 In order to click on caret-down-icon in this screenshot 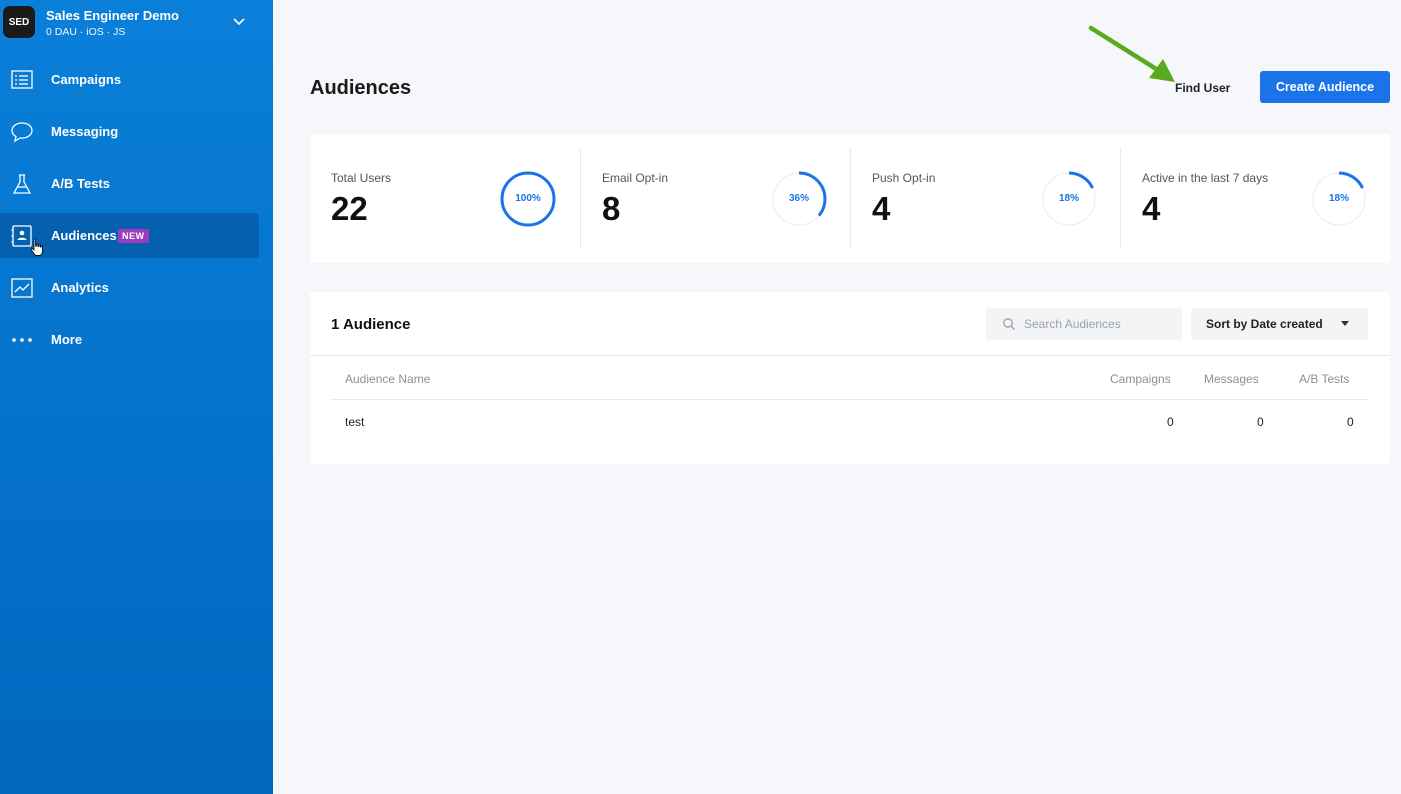, I will do `click(1345, 323)`.